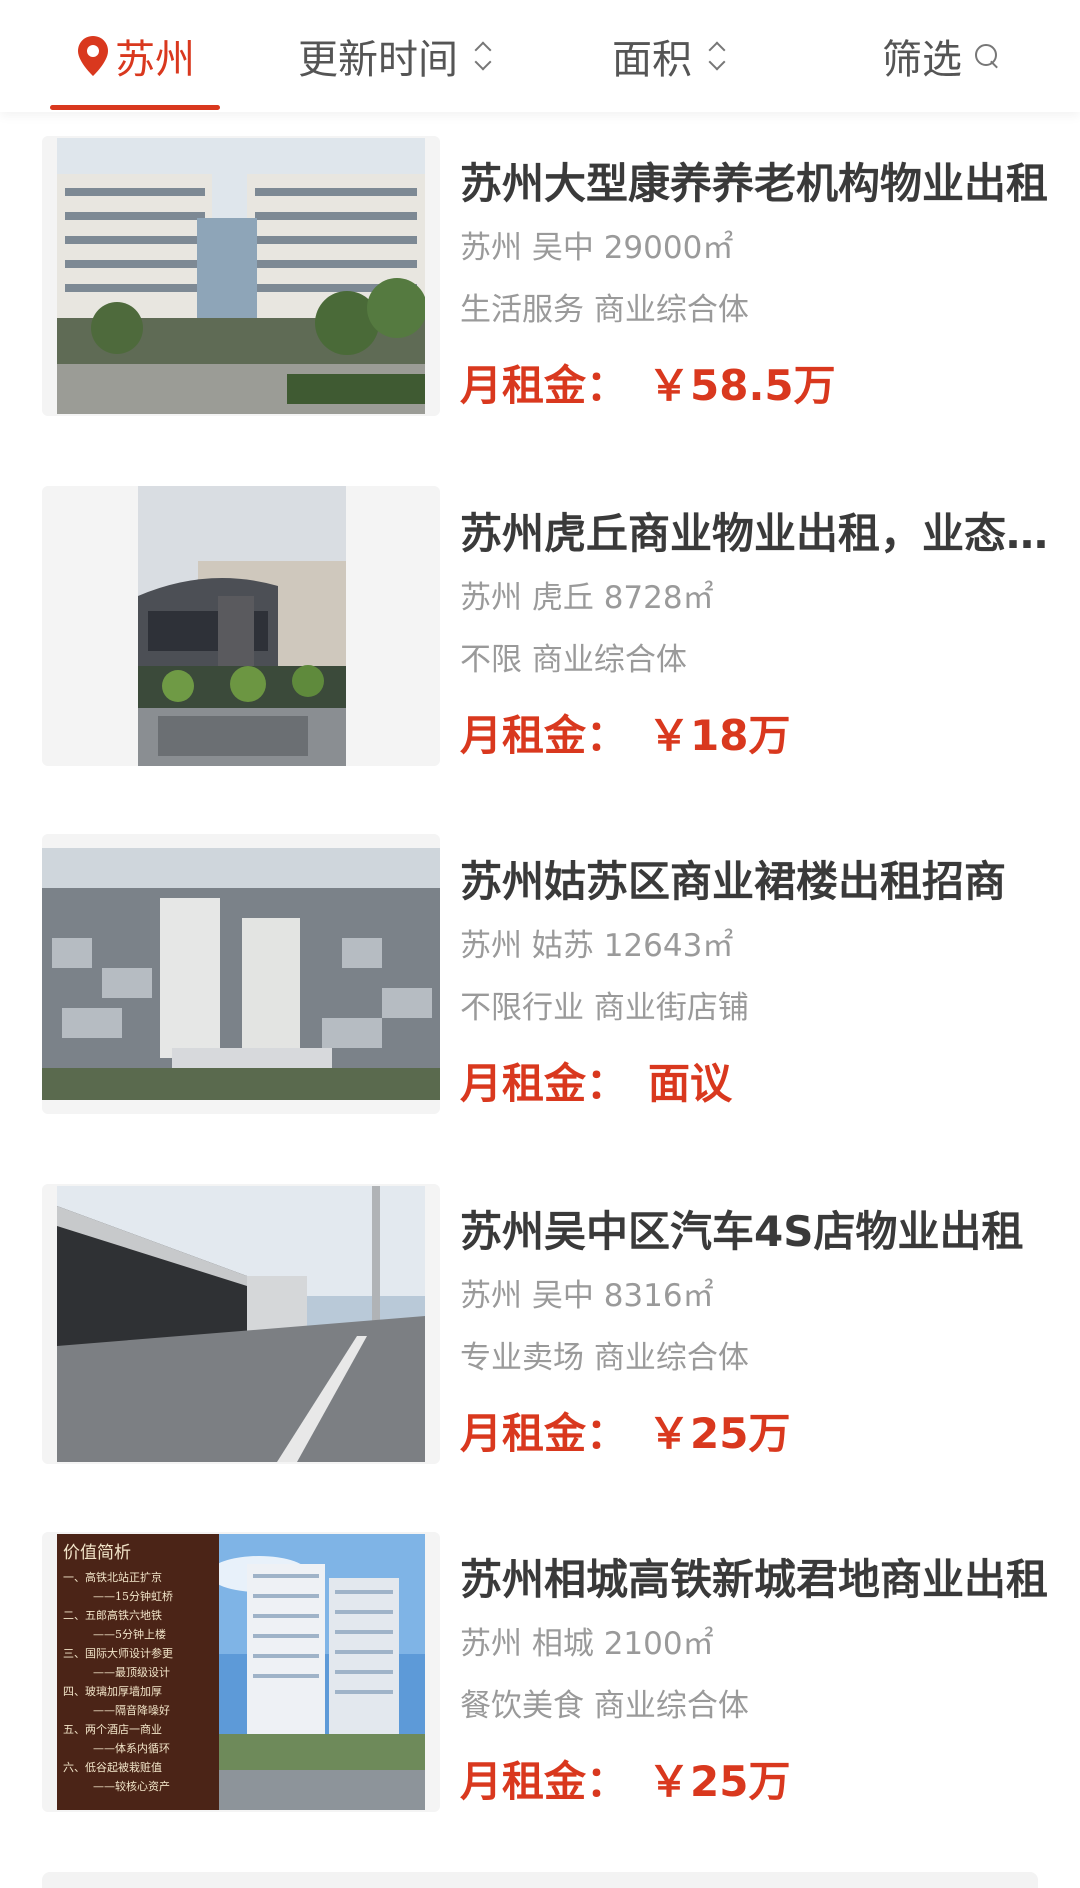 The image size is (1080, 1888). What do you see at coordinates (112, 1691) in the screenshot?
I see `promo-line: 四、玻璃加厚墙加厚` at bounding box center [112, 1691].